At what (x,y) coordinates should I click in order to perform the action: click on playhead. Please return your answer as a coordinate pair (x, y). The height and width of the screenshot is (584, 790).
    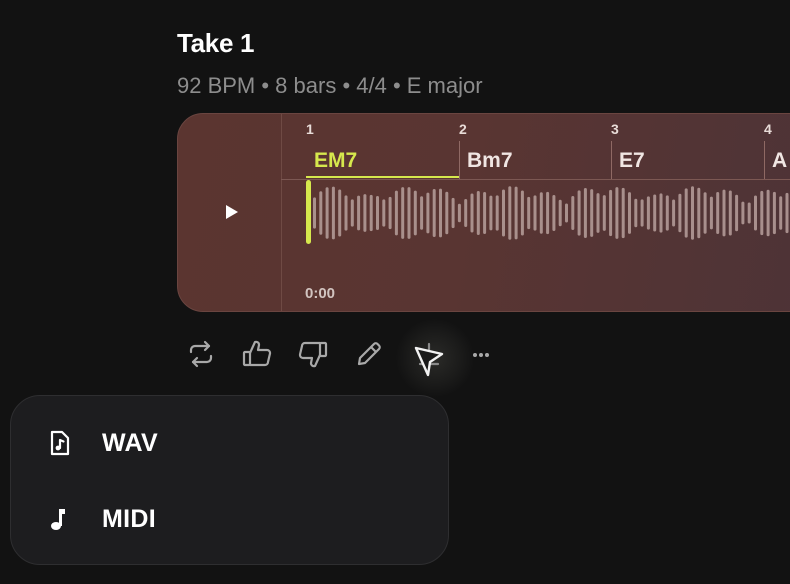
    Looking at the image, I should click on (308, 212).